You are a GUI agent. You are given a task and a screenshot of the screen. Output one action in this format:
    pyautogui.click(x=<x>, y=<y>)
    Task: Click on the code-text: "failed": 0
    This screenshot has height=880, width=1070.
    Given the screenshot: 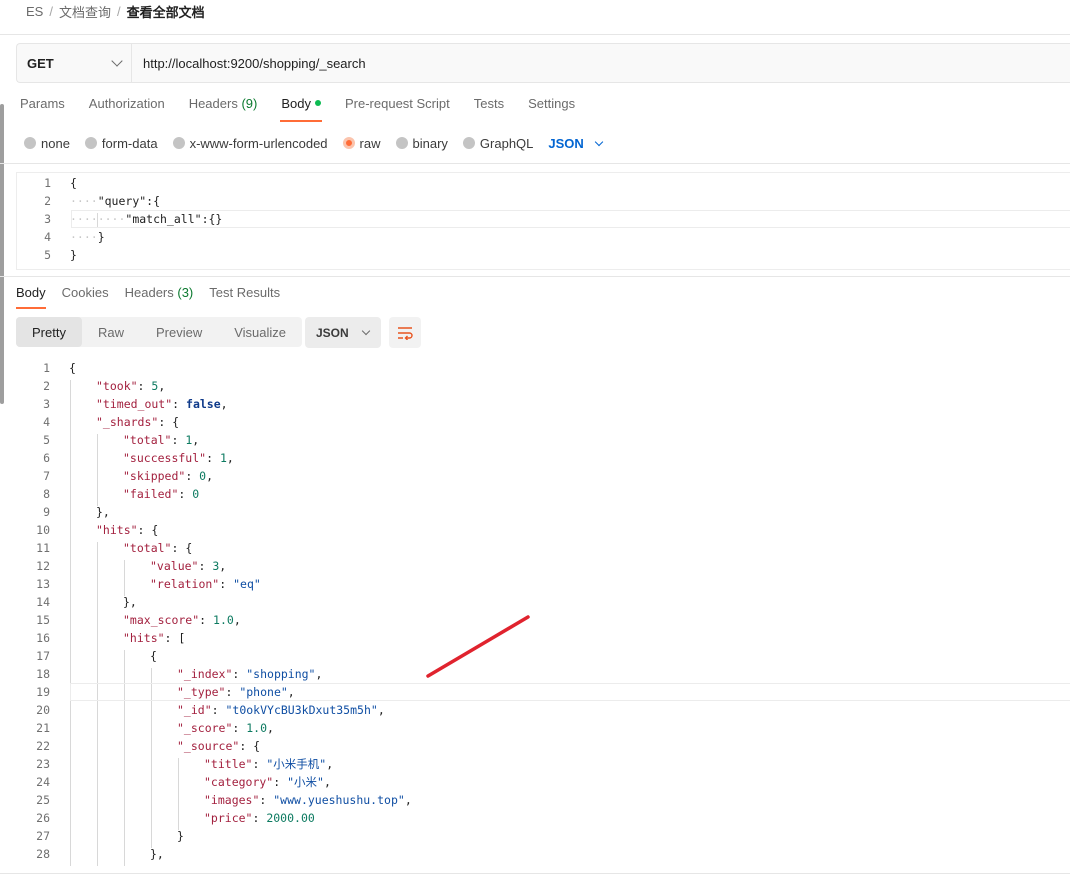 What is the action you would take?
    pyautogui.click(x=161, y=494)
    